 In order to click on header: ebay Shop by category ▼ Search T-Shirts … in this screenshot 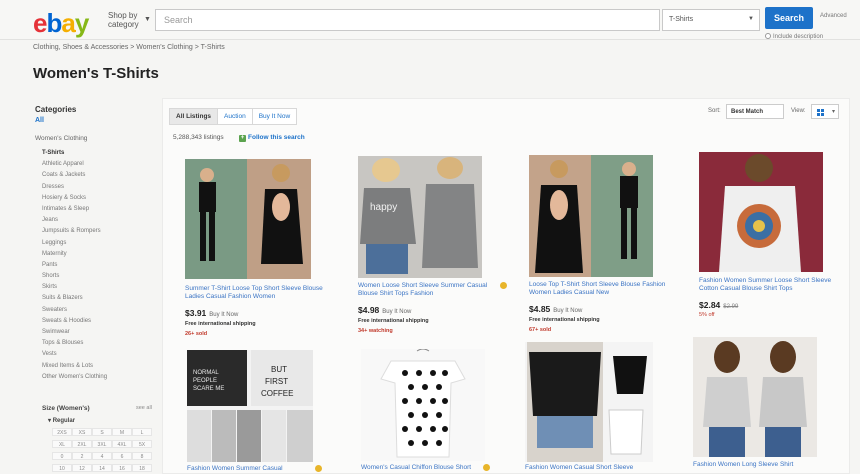, I will do `click(430, 20)`.